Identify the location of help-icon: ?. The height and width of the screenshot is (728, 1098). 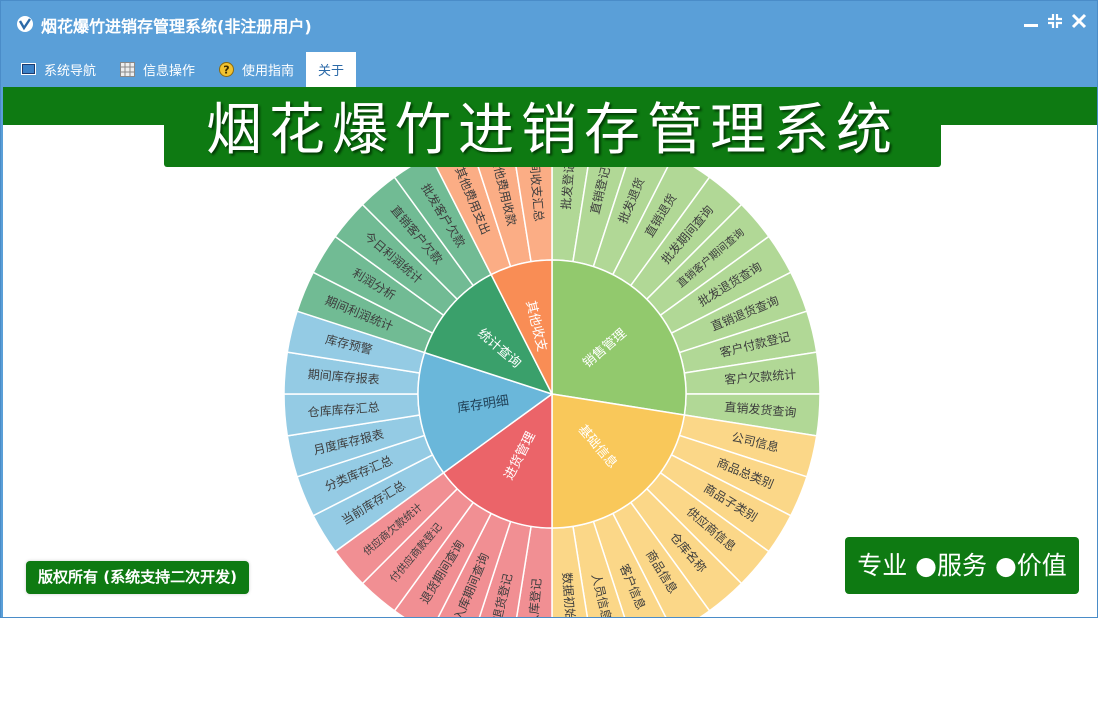
(227, 69).